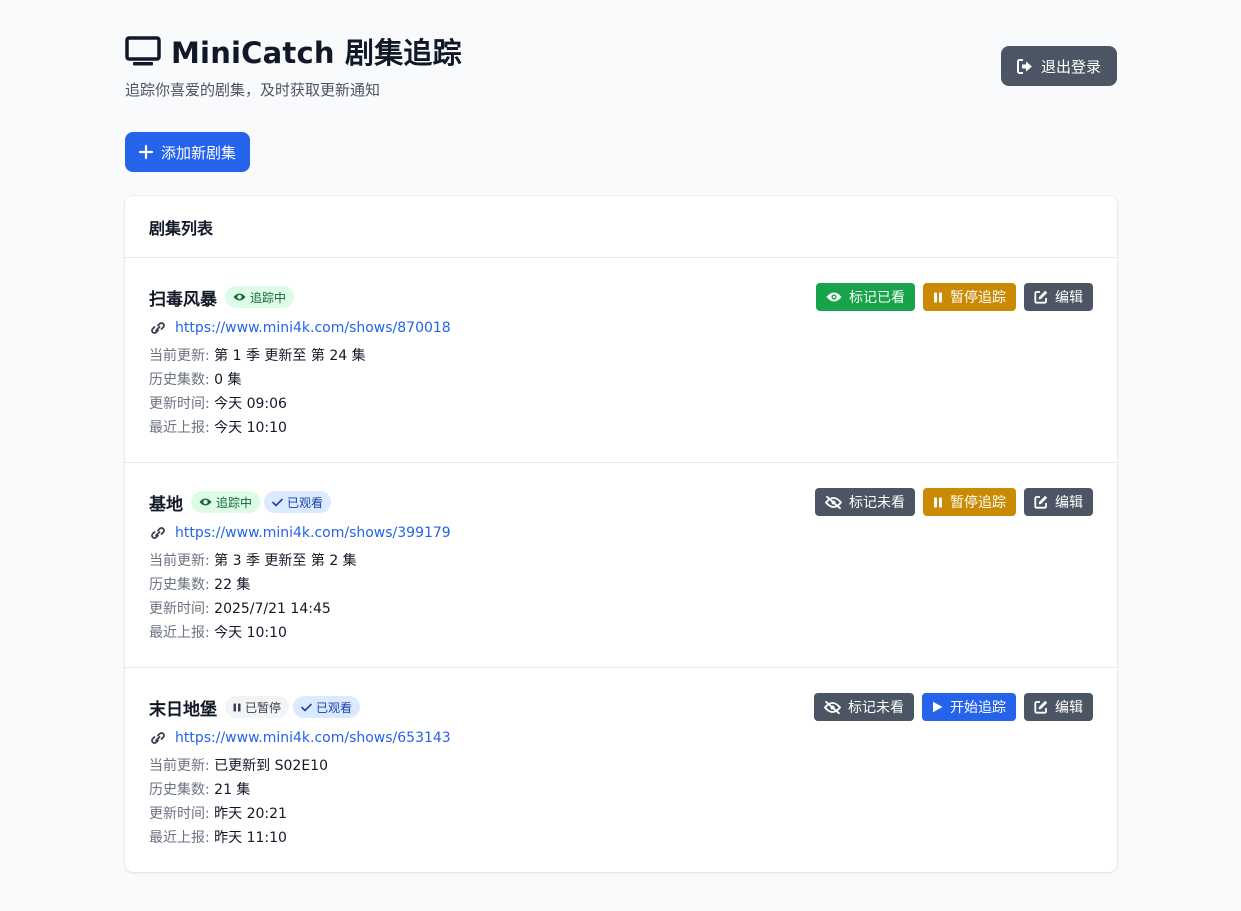 This screenshot has height=911, width=1241. Describe the element at coordinates (938, 707) in the screenshot. I see `play-icon` at that location.